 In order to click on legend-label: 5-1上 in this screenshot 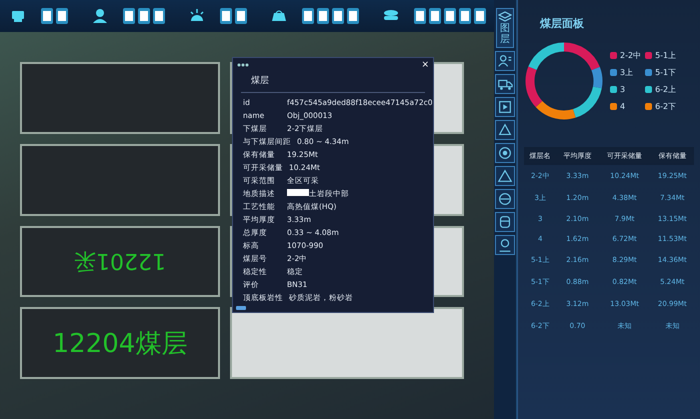, I will do `click(665, 55)`.